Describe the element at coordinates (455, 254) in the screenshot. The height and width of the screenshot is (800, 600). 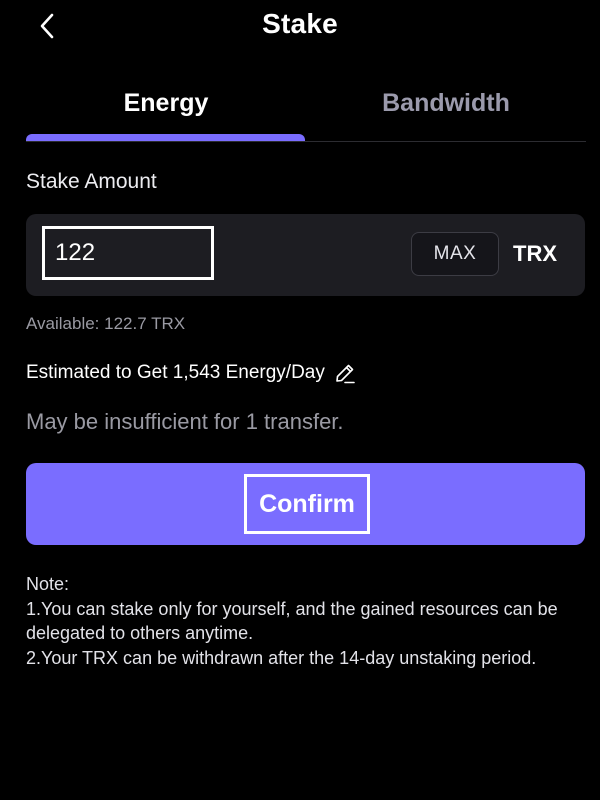
I see `max-button: MAX` at that location.